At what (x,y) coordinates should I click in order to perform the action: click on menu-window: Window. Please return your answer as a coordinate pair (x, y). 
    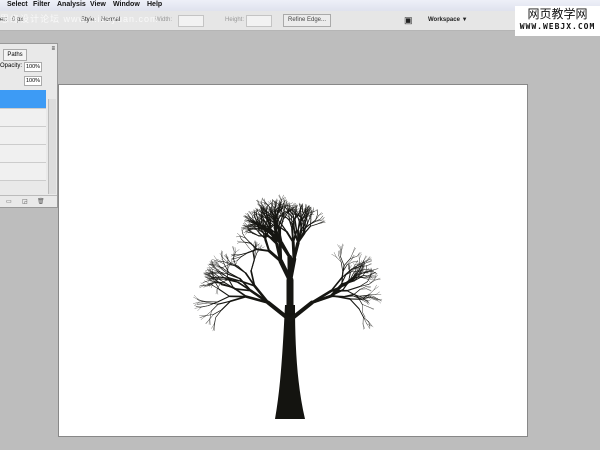
    Looking at the image, I should click on (126, 4).